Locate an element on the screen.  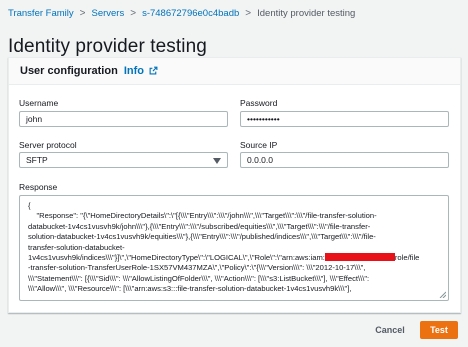
response-label: Response is located at coordinates (38, 187).